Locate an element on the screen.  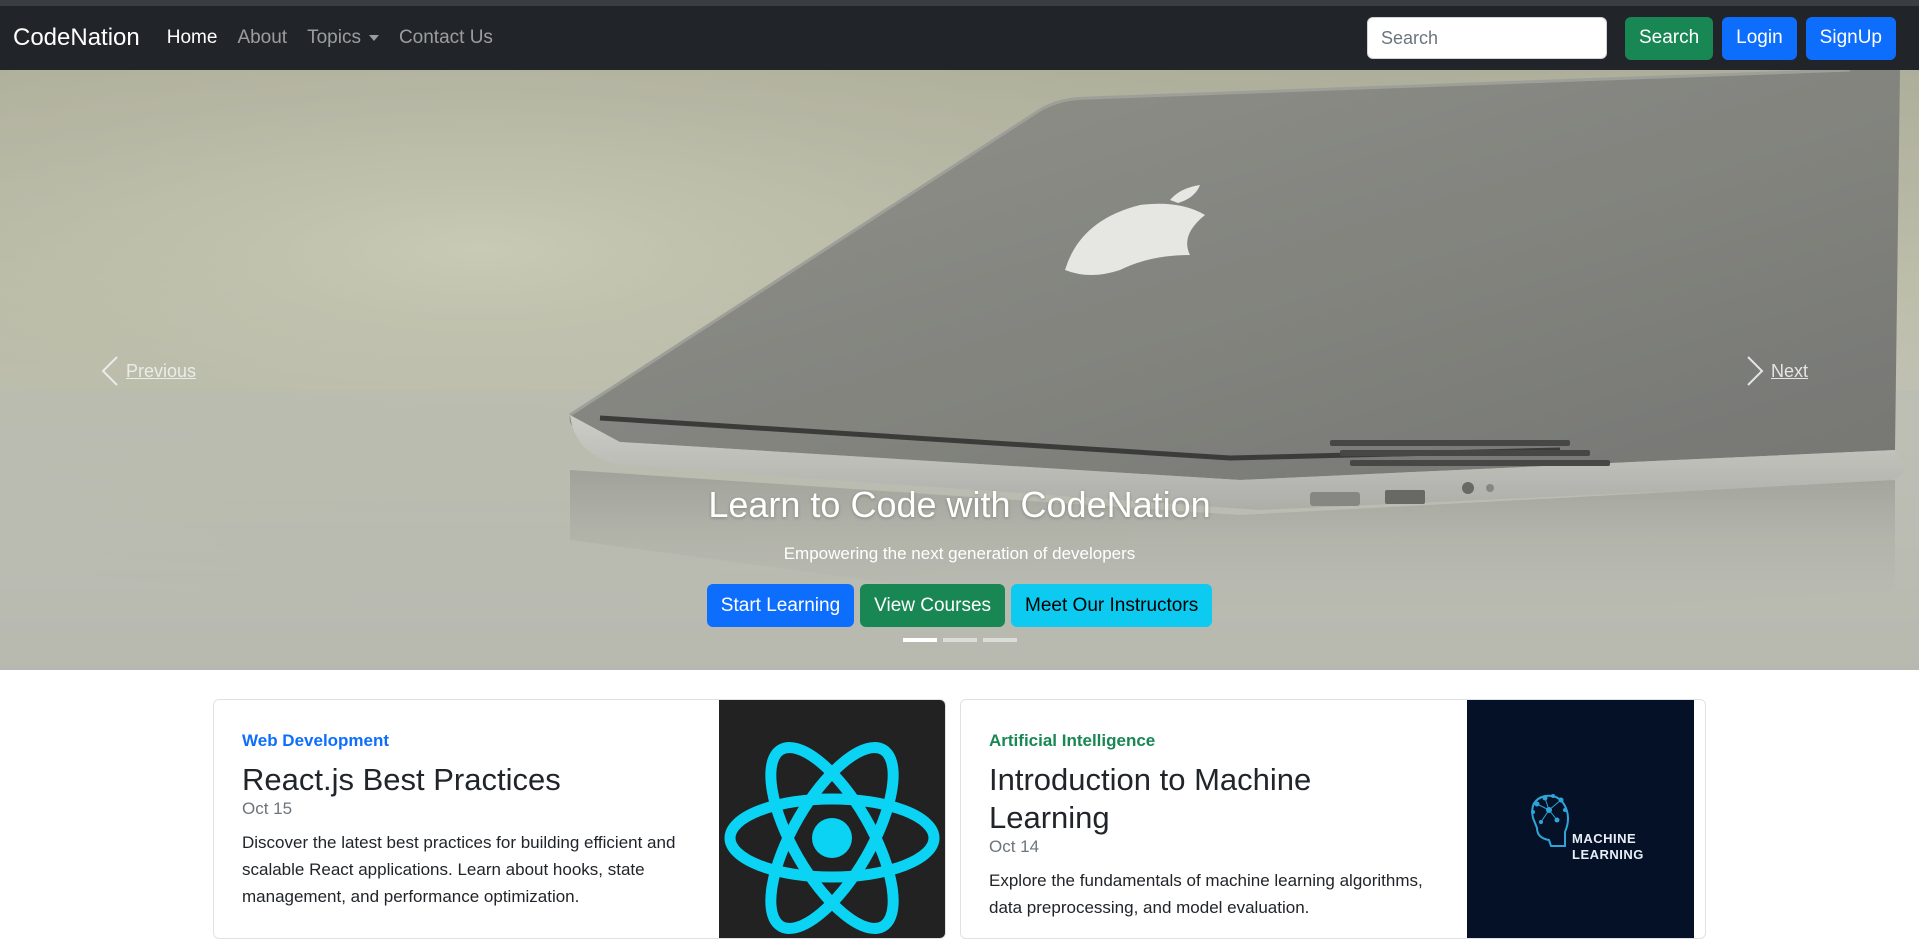
carousel-next-label: Next is located at coordinates (1790, 370).